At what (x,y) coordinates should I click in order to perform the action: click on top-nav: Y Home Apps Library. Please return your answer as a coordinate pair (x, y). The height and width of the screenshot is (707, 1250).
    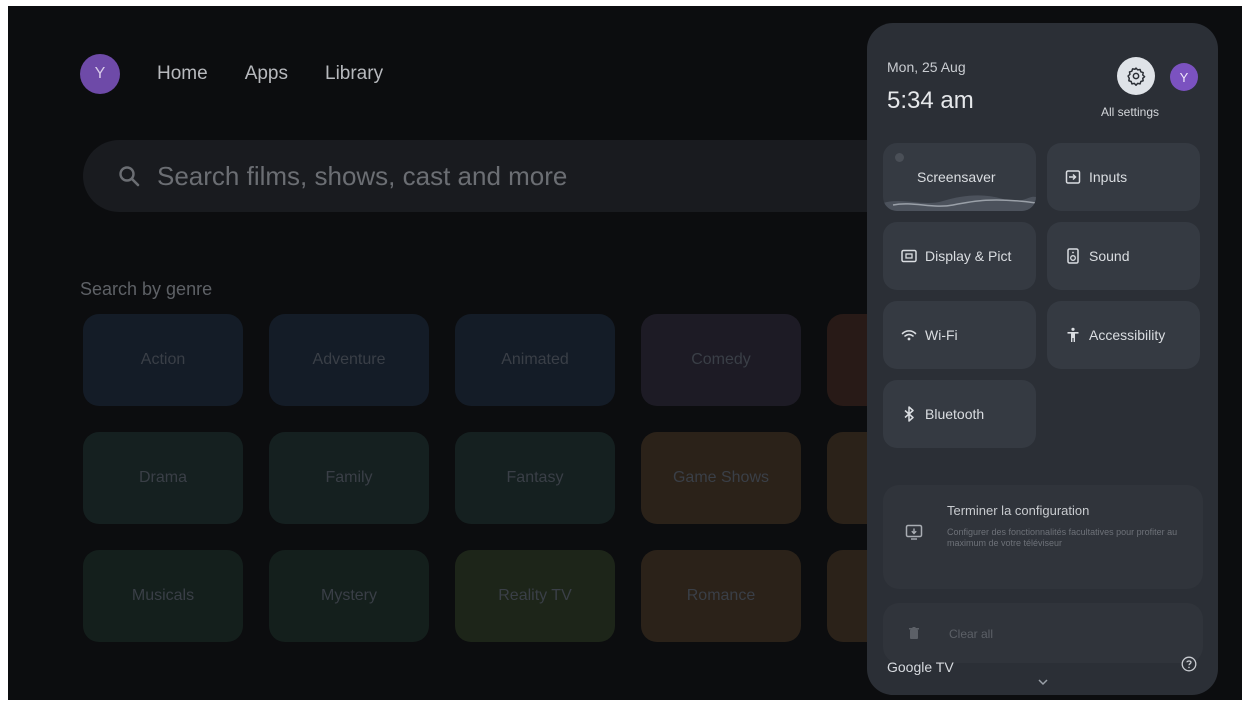
    Looking at the image, I should click on (231, 74).